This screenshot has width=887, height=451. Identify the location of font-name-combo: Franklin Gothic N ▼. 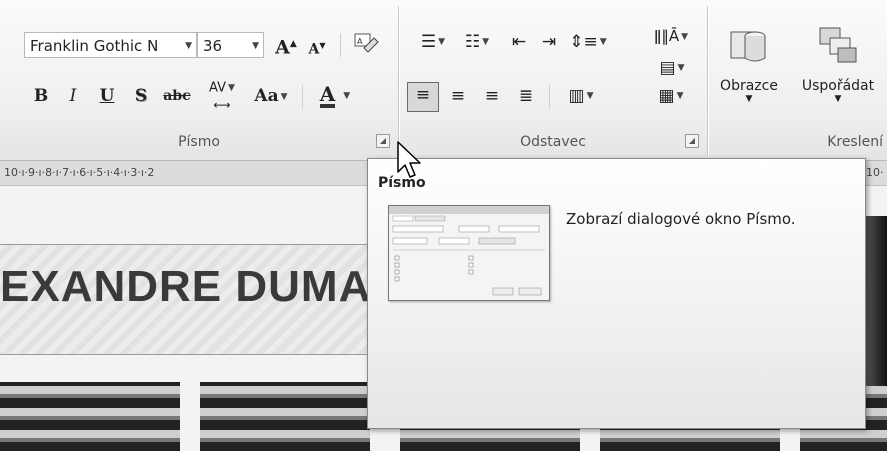
(110, 45).